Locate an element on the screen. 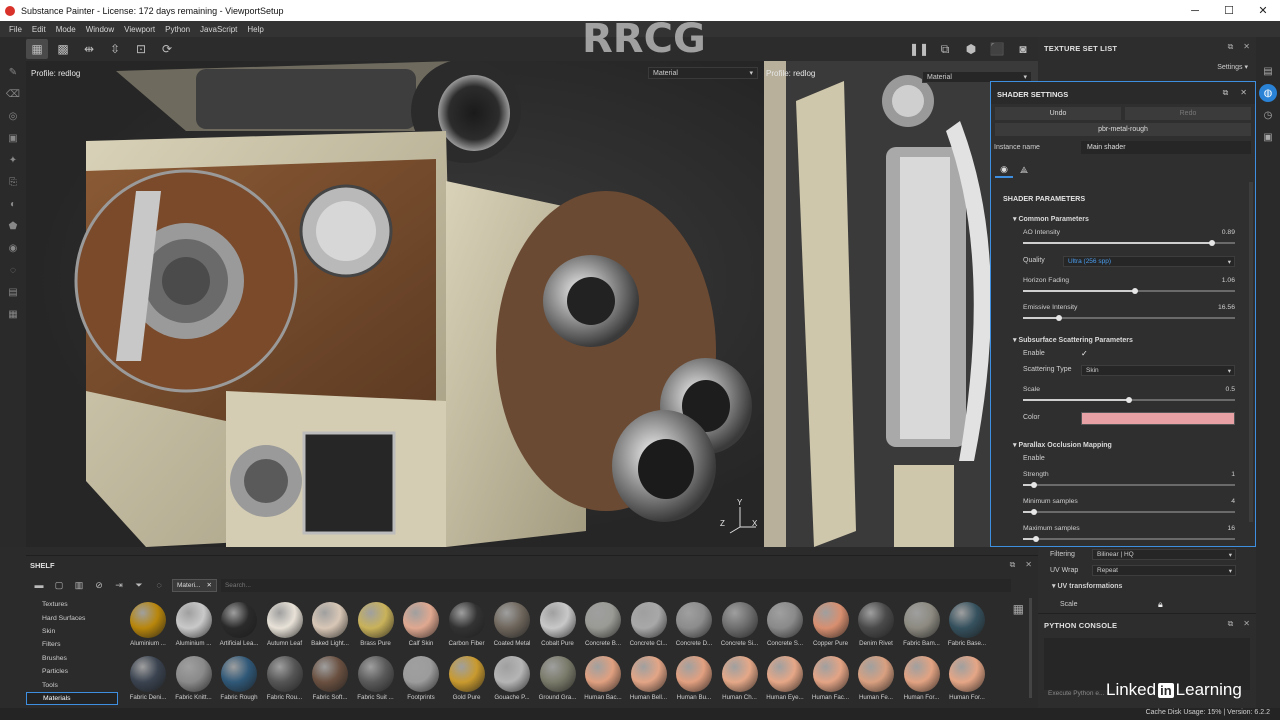  history-icon: ◷ is located at coordinates (1268, 115).